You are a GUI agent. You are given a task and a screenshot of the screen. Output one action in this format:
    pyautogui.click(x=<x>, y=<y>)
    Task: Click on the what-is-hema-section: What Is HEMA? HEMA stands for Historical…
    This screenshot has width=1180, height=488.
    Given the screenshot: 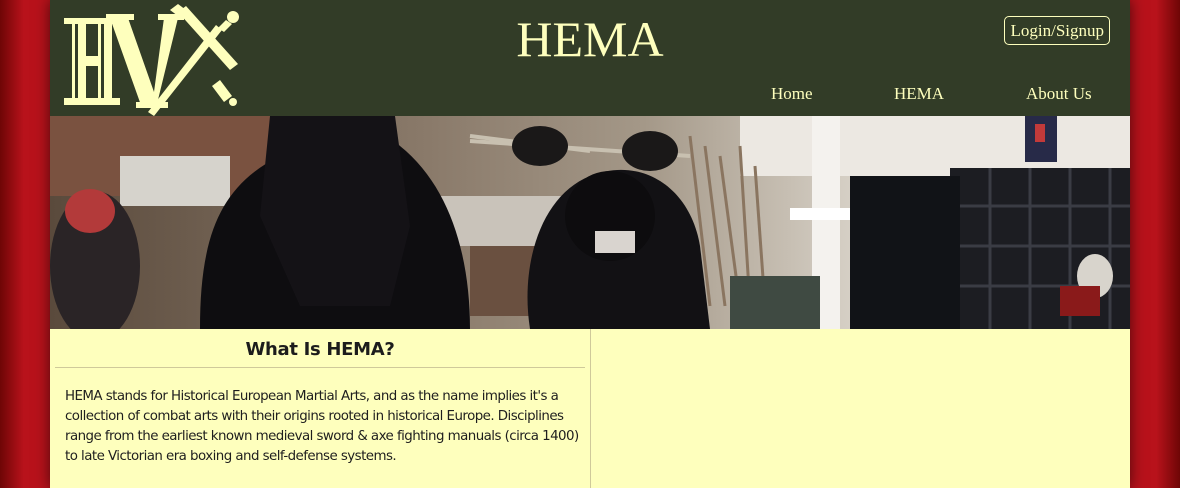 What is the action you would take?
    pyautogui.click(x=320, y=408)
    